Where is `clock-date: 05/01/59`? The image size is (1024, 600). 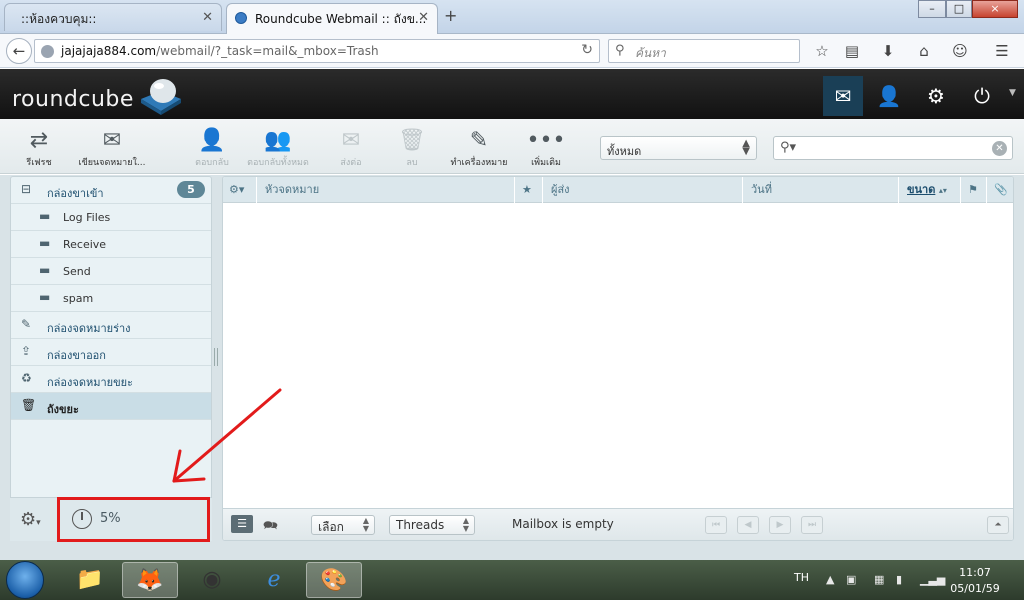
clock-date: 05/01/59 is located at coordinates (975, 588).